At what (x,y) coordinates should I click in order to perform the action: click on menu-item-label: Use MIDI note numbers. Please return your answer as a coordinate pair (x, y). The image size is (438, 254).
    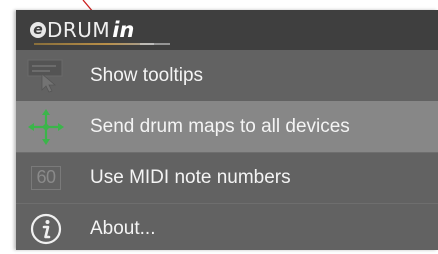
    Looking at the image, I should click on (190, 177).